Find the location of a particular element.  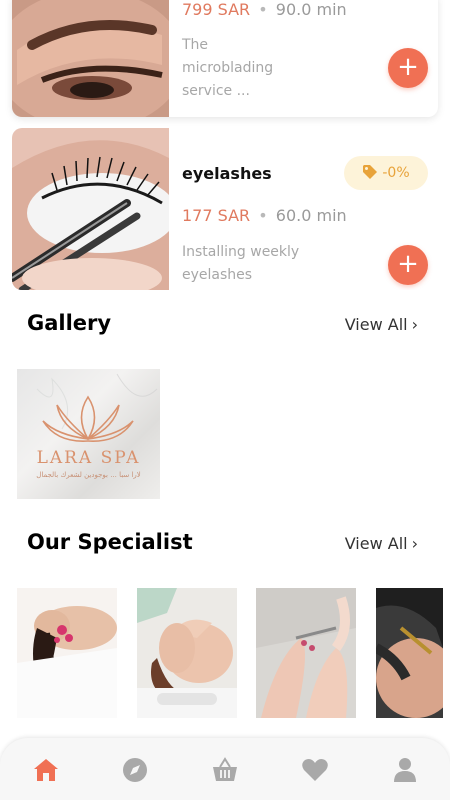

gallery-title: Gallery is located at coordinates (69, 323).